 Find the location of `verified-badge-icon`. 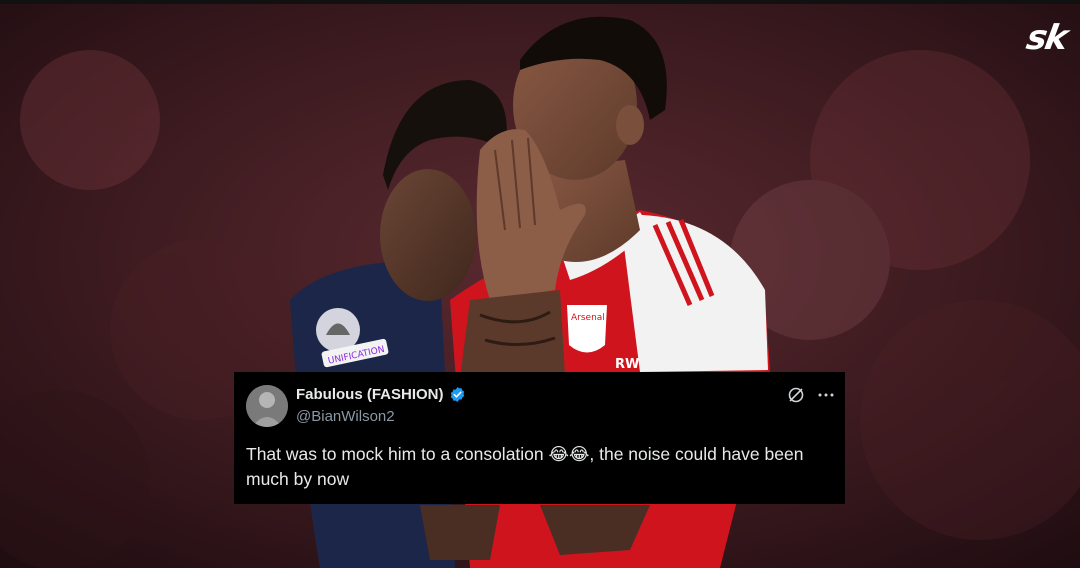

verified-badge-icon is located at coordinates (457, 394).